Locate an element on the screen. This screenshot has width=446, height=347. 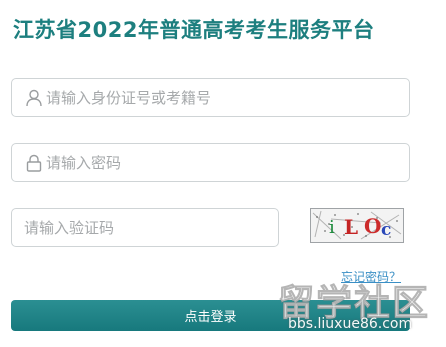
captcha-image: i L O c is located at coordinates (357, 225).